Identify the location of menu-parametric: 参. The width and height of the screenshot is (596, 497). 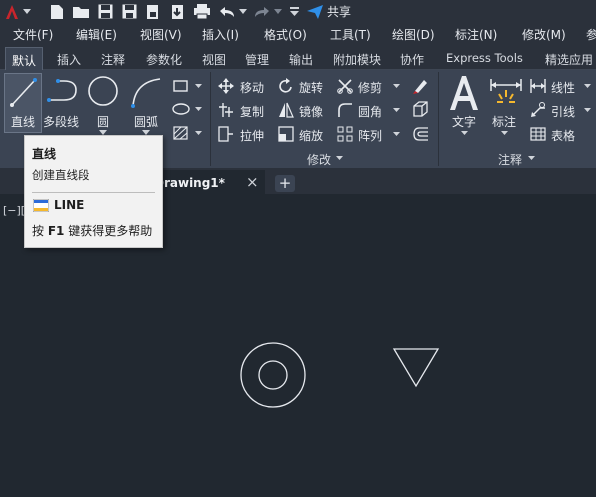
(591, 34).